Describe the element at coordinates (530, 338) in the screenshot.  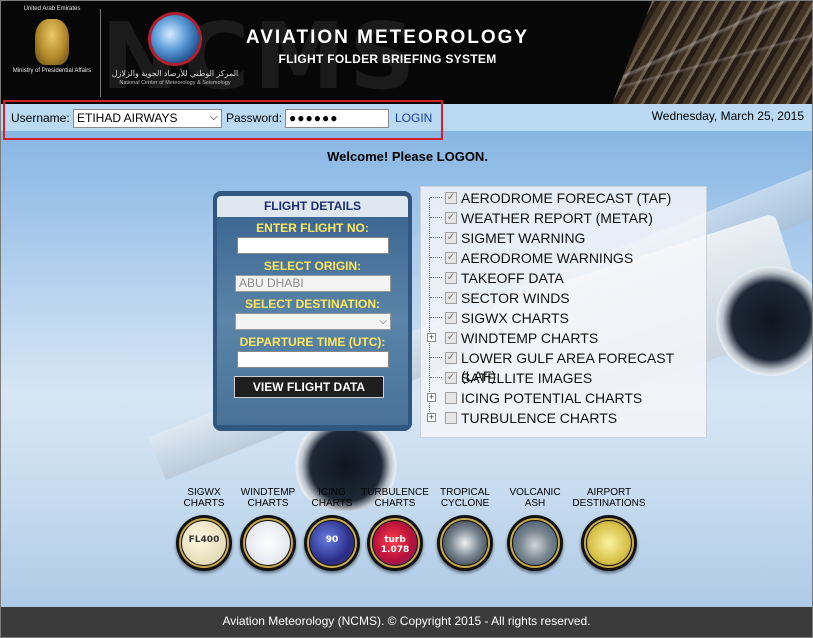
I see `option-label: WINDTEMP CHARTS` at that location.